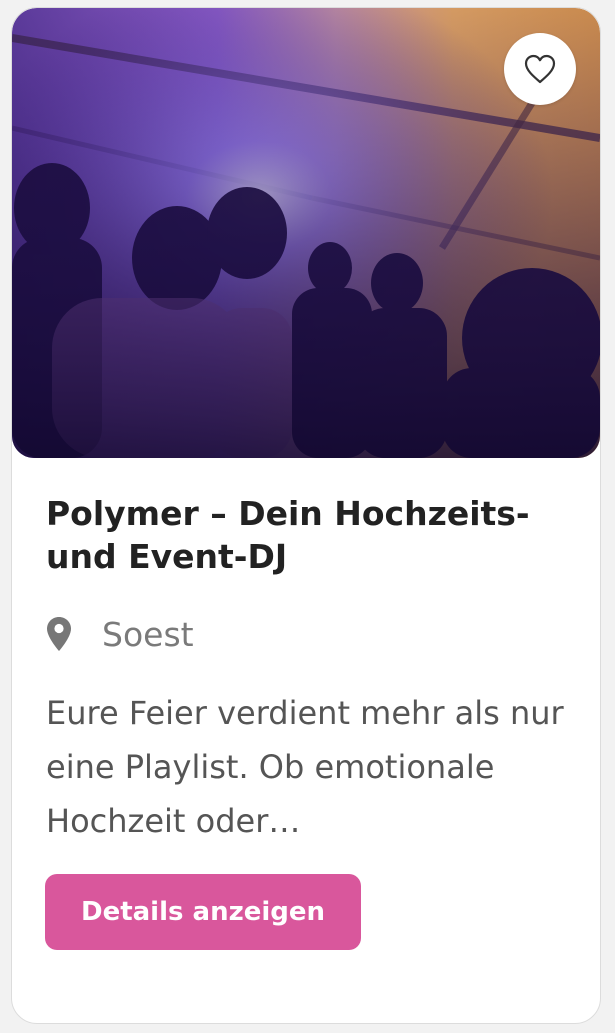  What do you see at coordinates (203, 912) in the screenshot?
I see `details-button: Details anzeigen` at bounding box center [203, 912].